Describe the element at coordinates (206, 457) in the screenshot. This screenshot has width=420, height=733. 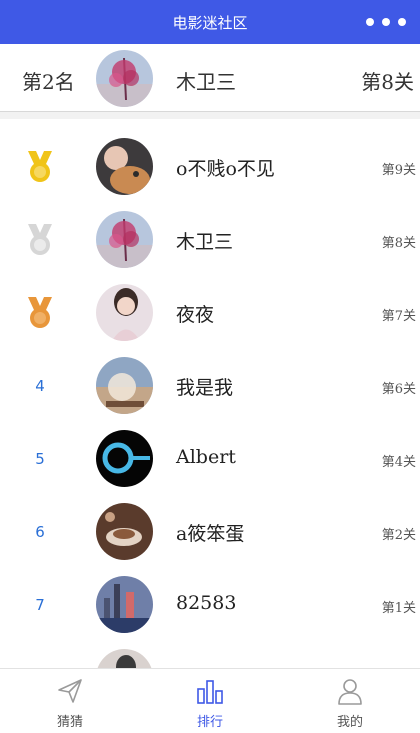
I see `user-name: Albert` at that location.